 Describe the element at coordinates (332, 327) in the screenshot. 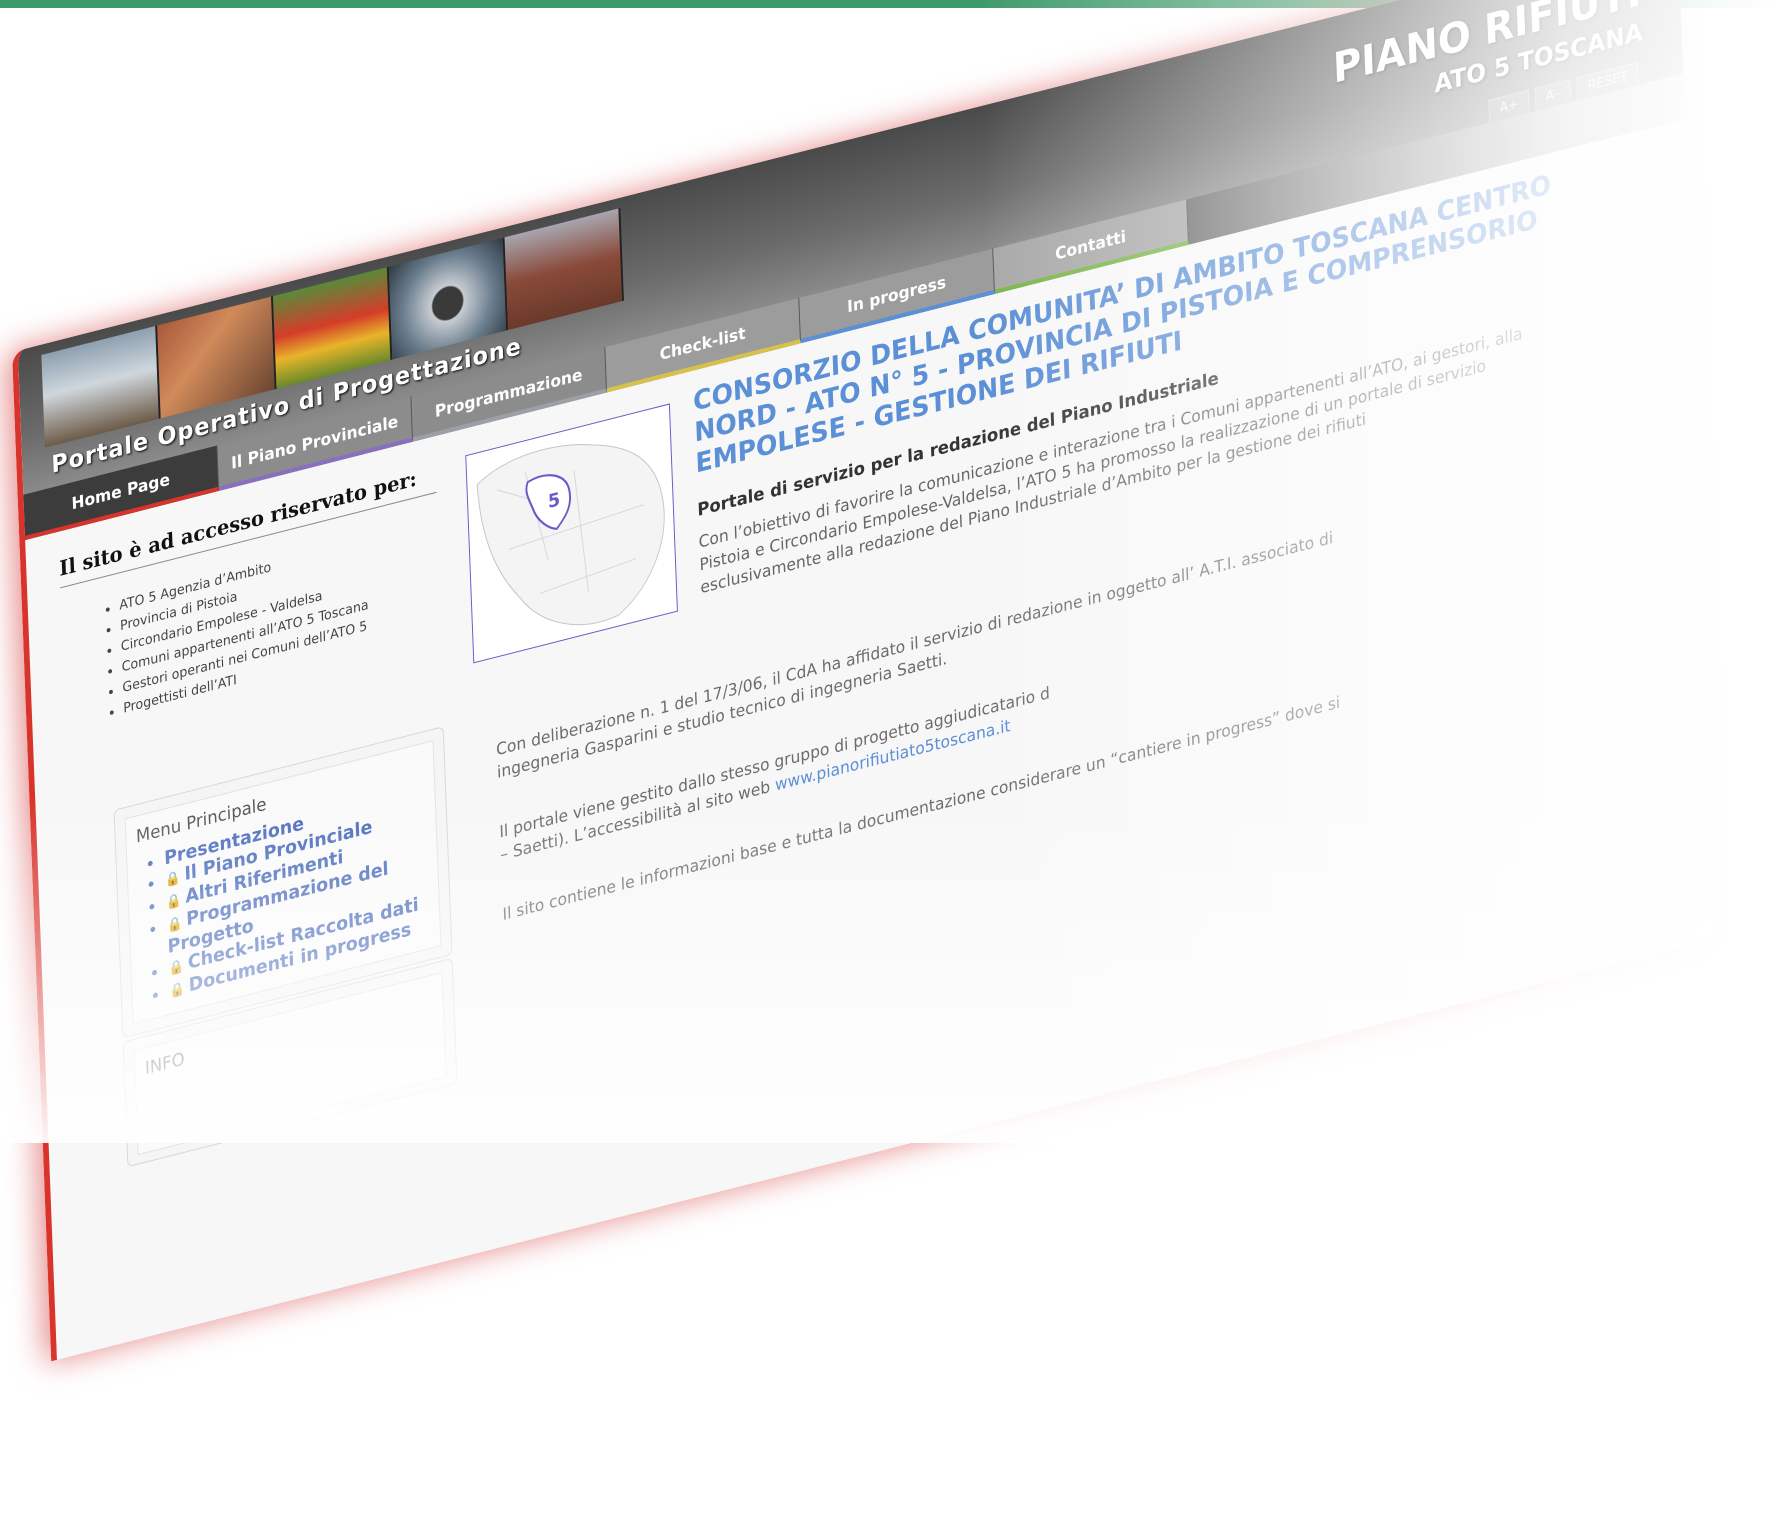

I see `header-photo-strip` at that location.